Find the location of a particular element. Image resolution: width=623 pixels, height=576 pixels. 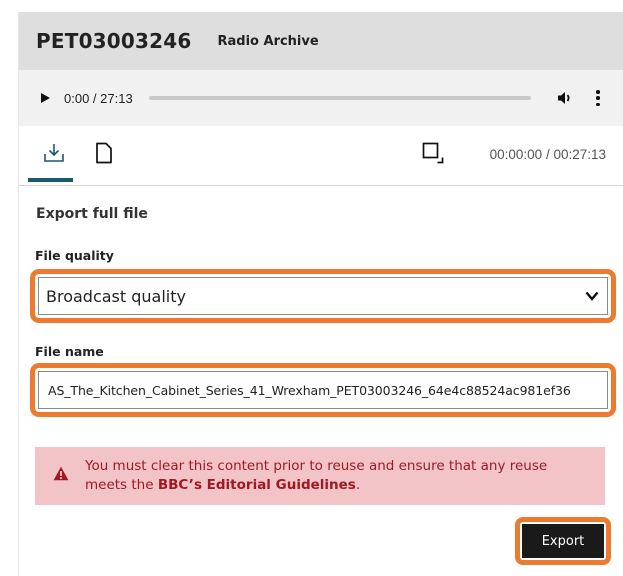

file-icon is located at coordinates (104, 153).